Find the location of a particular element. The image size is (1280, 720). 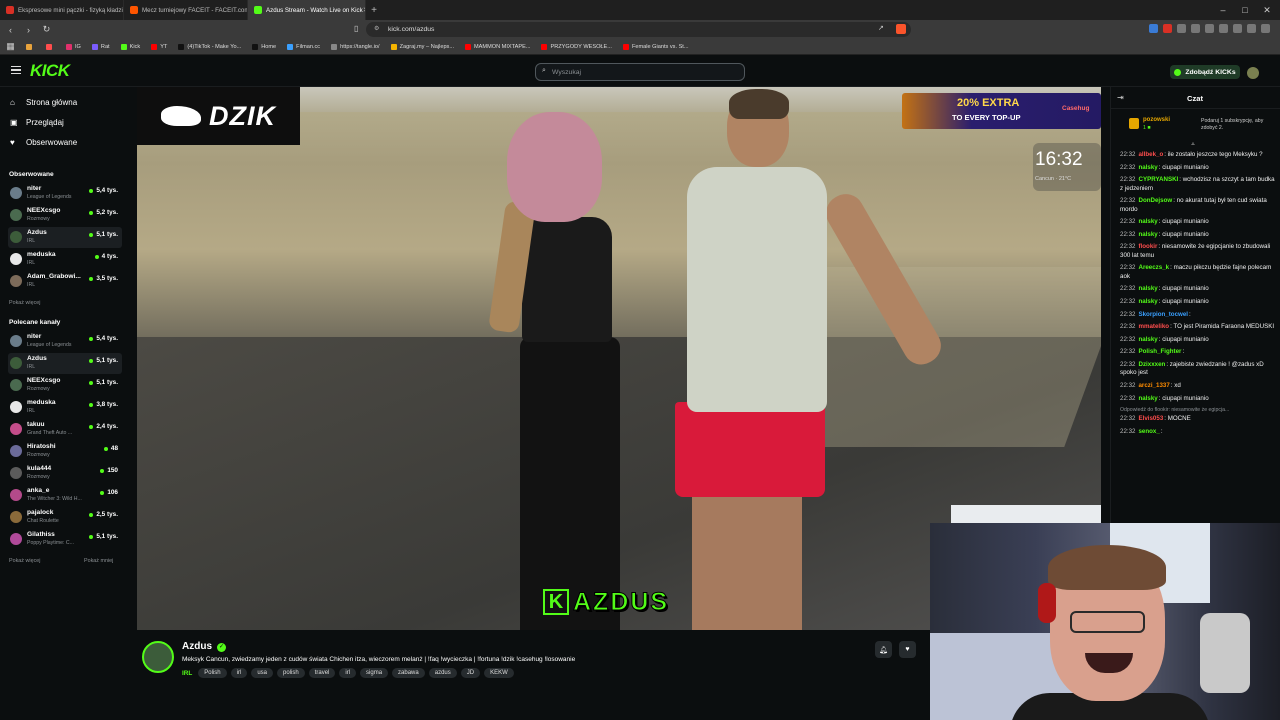

sidebar-channel: pajalock Chat Roulette 2,5 tys. is located at coordinates (65, 517).